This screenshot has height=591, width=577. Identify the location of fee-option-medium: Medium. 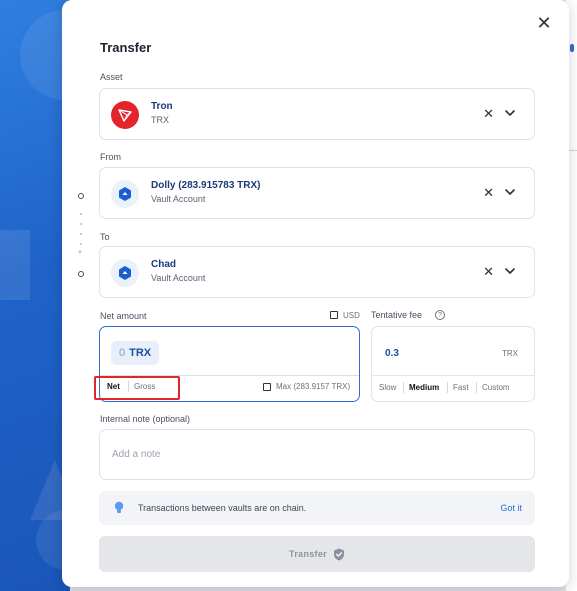
(424, 387).